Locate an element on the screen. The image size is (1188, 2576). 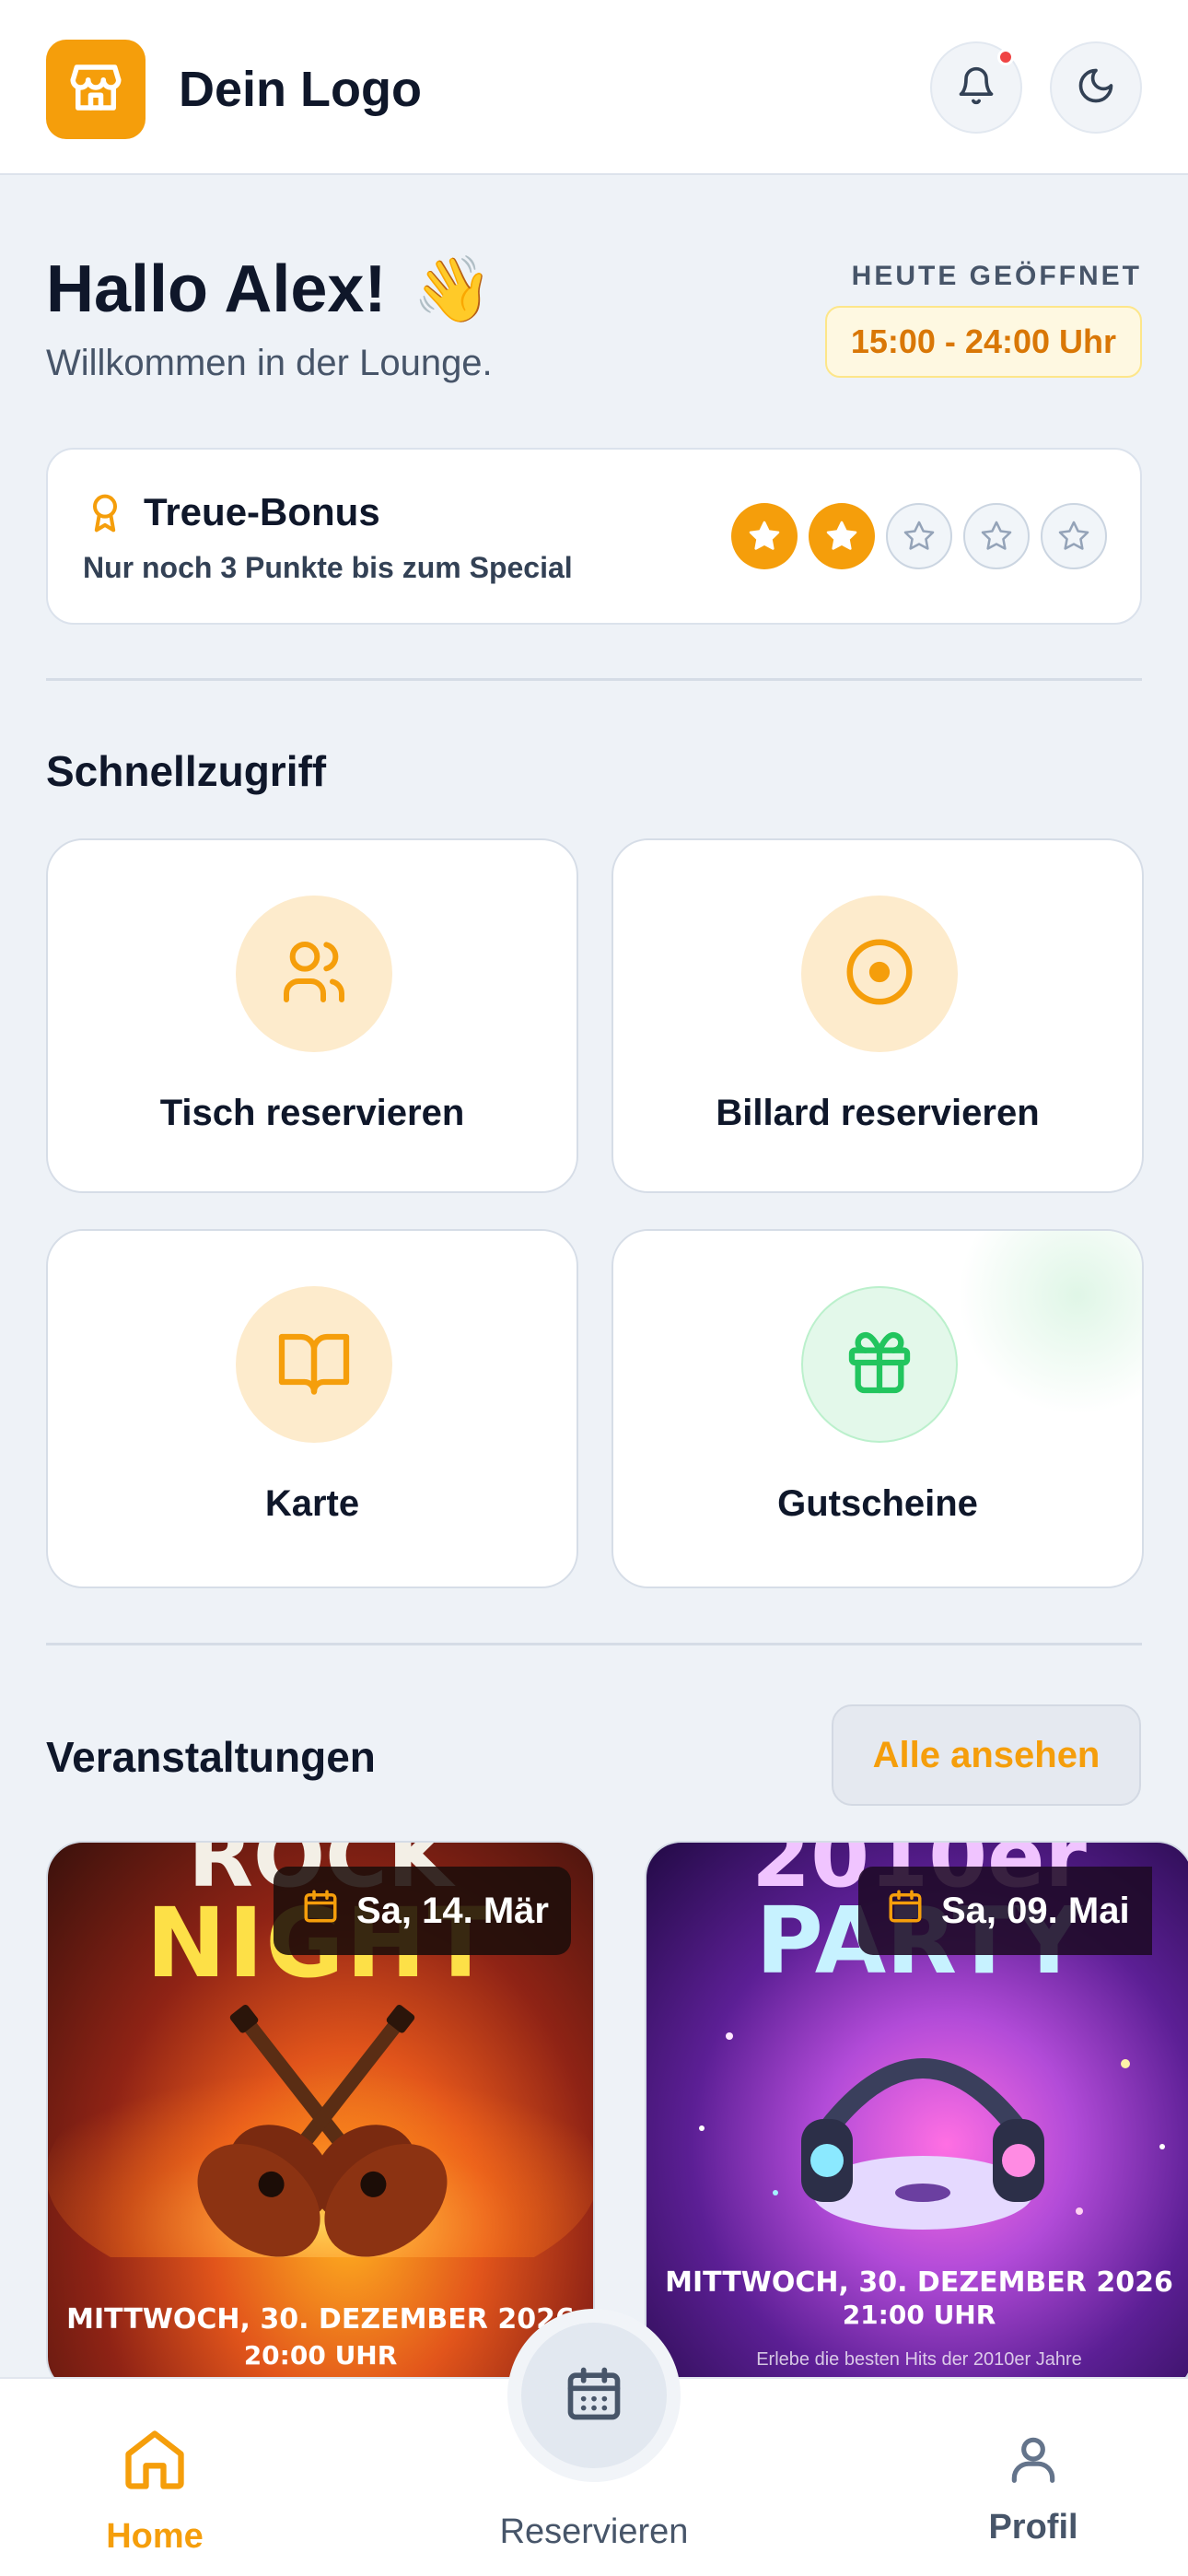
headphones-illustration is located at coordinates (932, 2131).